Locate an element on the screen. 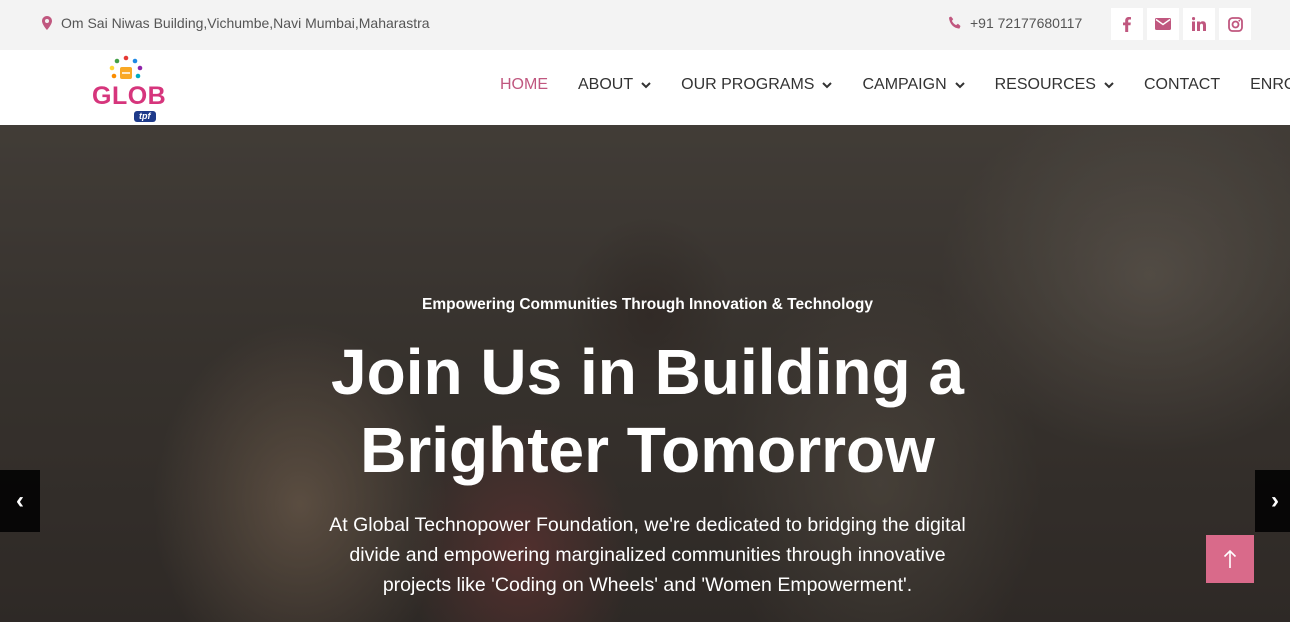 Image resolution: width=1290 pixels, height=622 pixels. chevron-left-icon: ‹ is located at coordinates (20, 500).